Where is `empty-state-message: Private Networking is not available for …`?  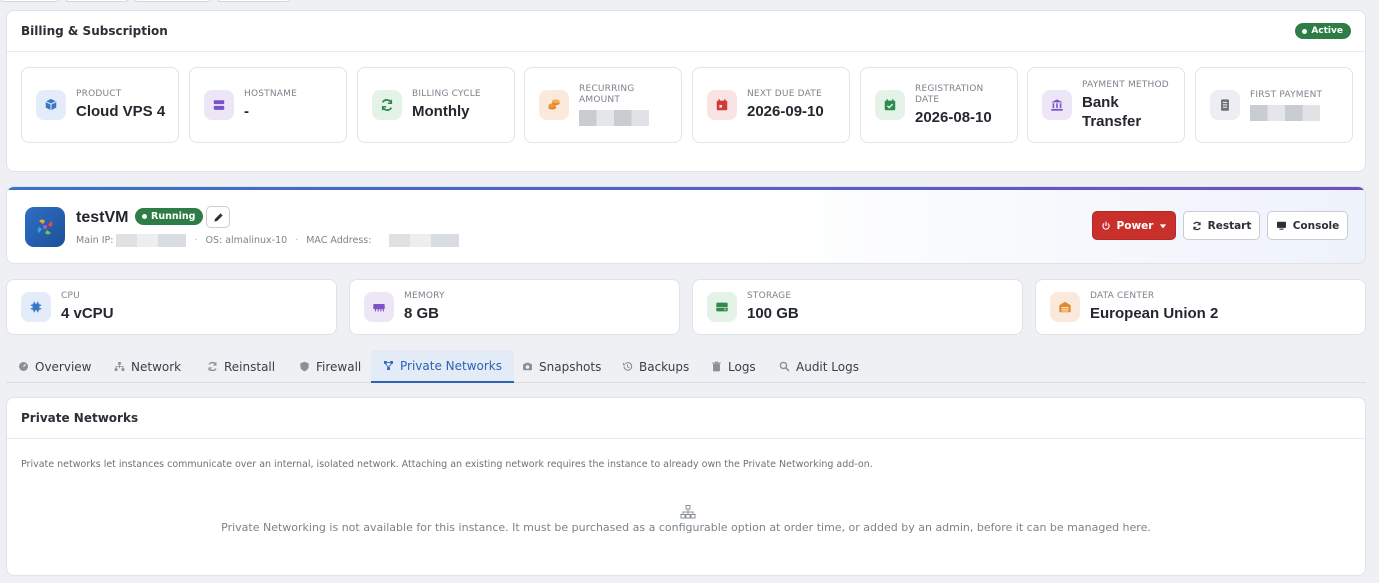 empty-state-message: Private Networking is not available for … is located at coordinates (686, 527).